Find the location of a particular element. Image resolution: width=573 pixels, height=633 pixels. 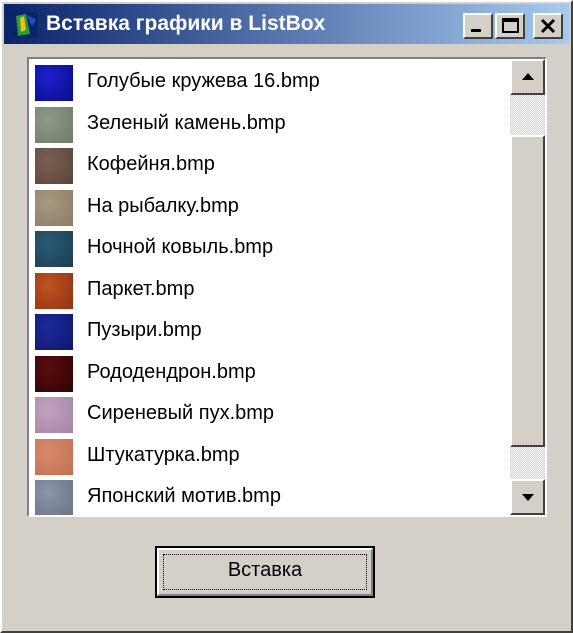

list-item-label: На рыбалку.bmp is located at coordinates (163, 205).